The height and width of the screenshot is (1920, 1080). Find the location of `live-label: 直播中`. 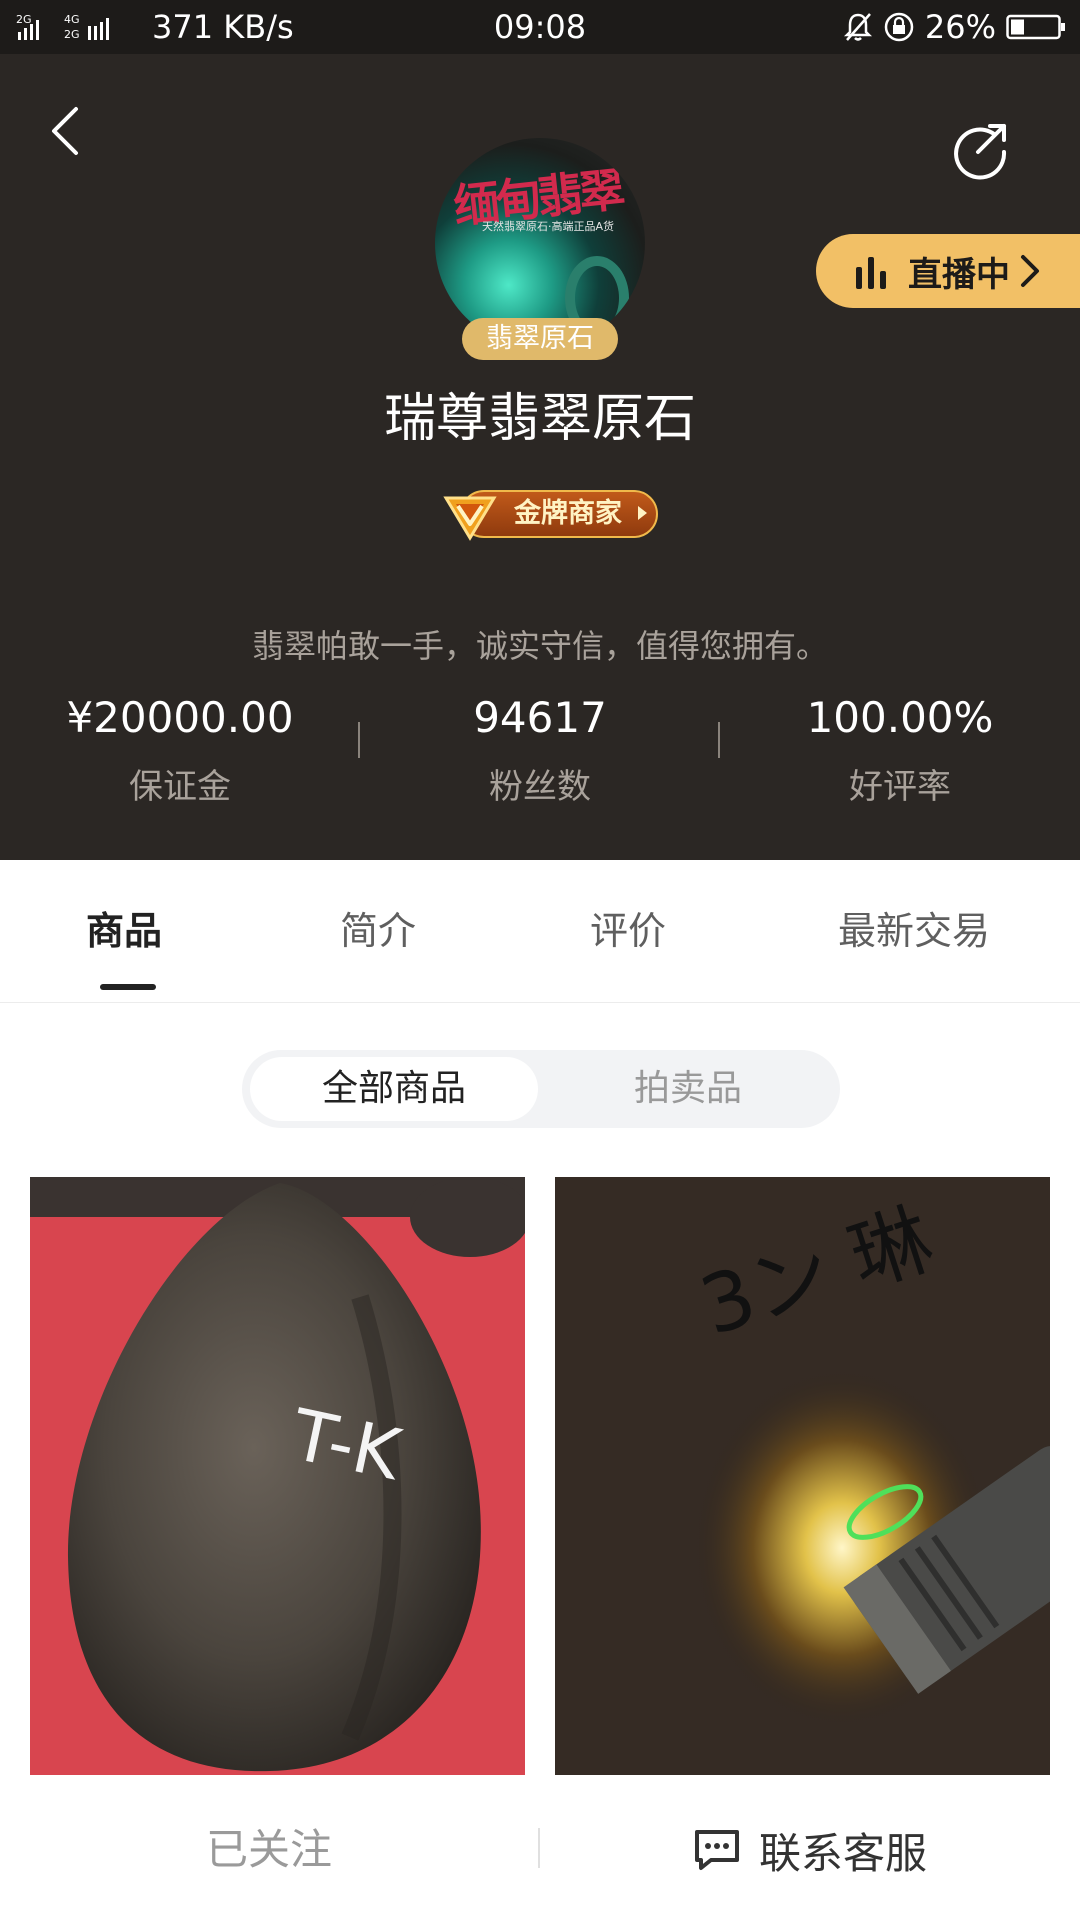

live-label: 直播中 is located at coordinates (959, 274).